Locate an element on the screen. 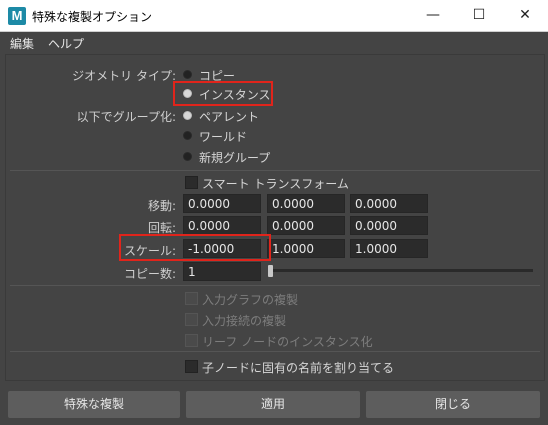 The image size is (548, 425). geometry-type-label: ジオメトリ タイプ: is located at coordinates (124, 76).